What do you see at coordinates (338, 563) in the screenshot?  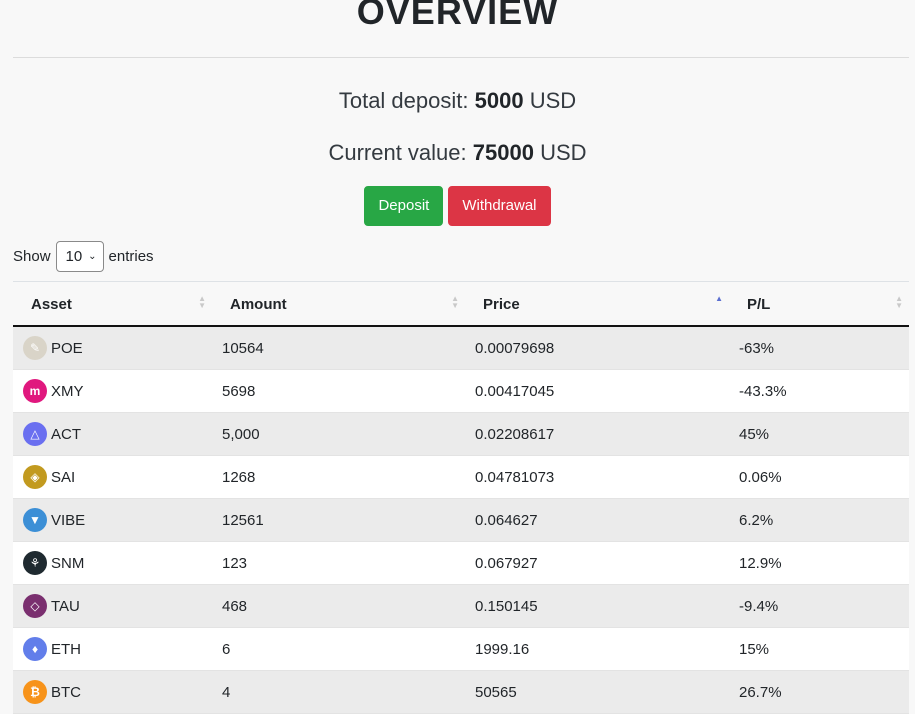 I see `amount-cell: 123` at bounding box center [338, 563].